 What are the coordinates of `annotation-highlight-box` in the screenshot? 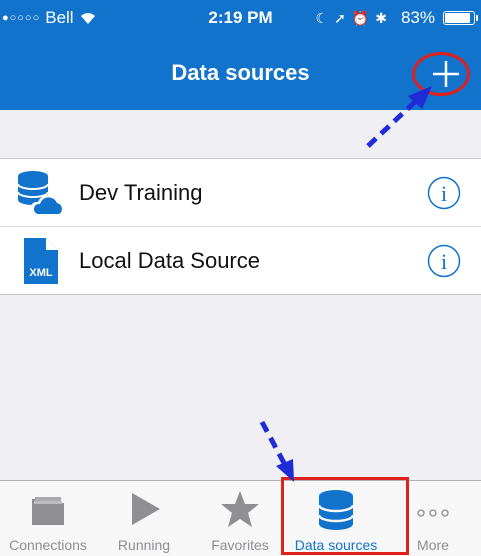 It's located at (345, 516).